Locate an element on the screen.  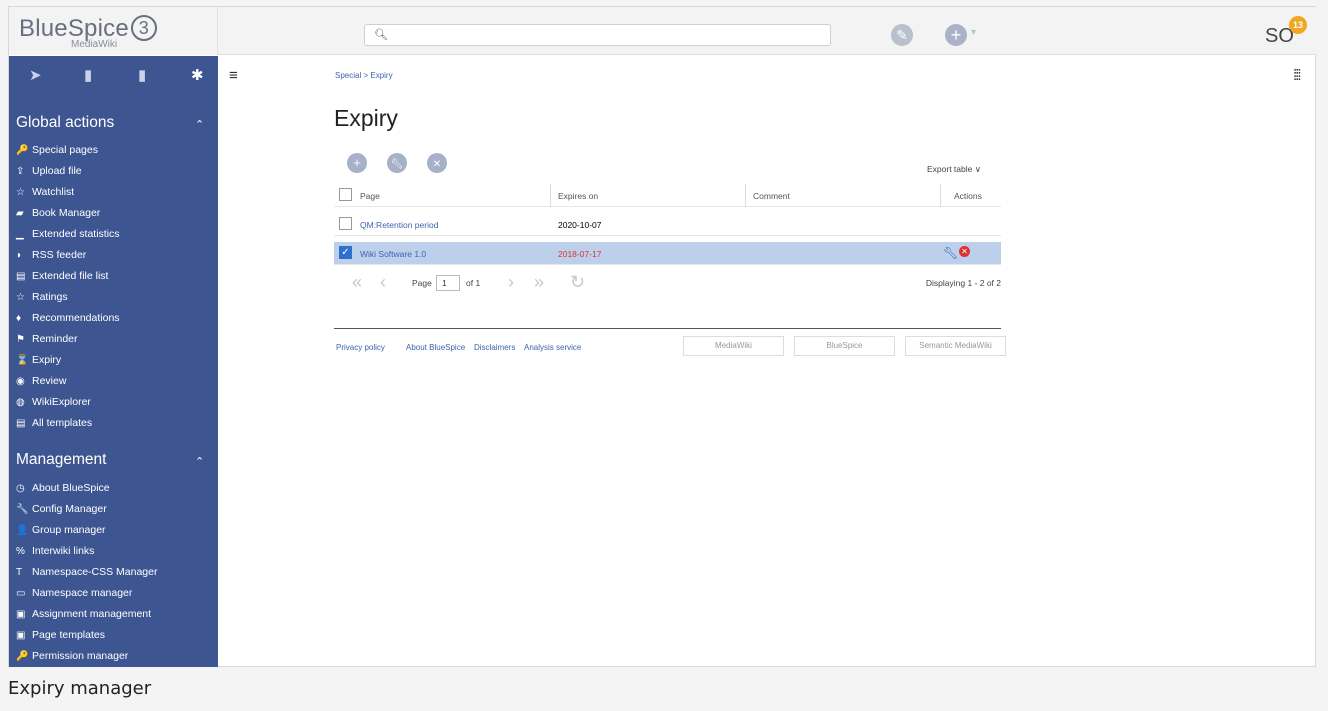
sidebar-item: ▰ Book Manager is located at coordinates (58, 213).